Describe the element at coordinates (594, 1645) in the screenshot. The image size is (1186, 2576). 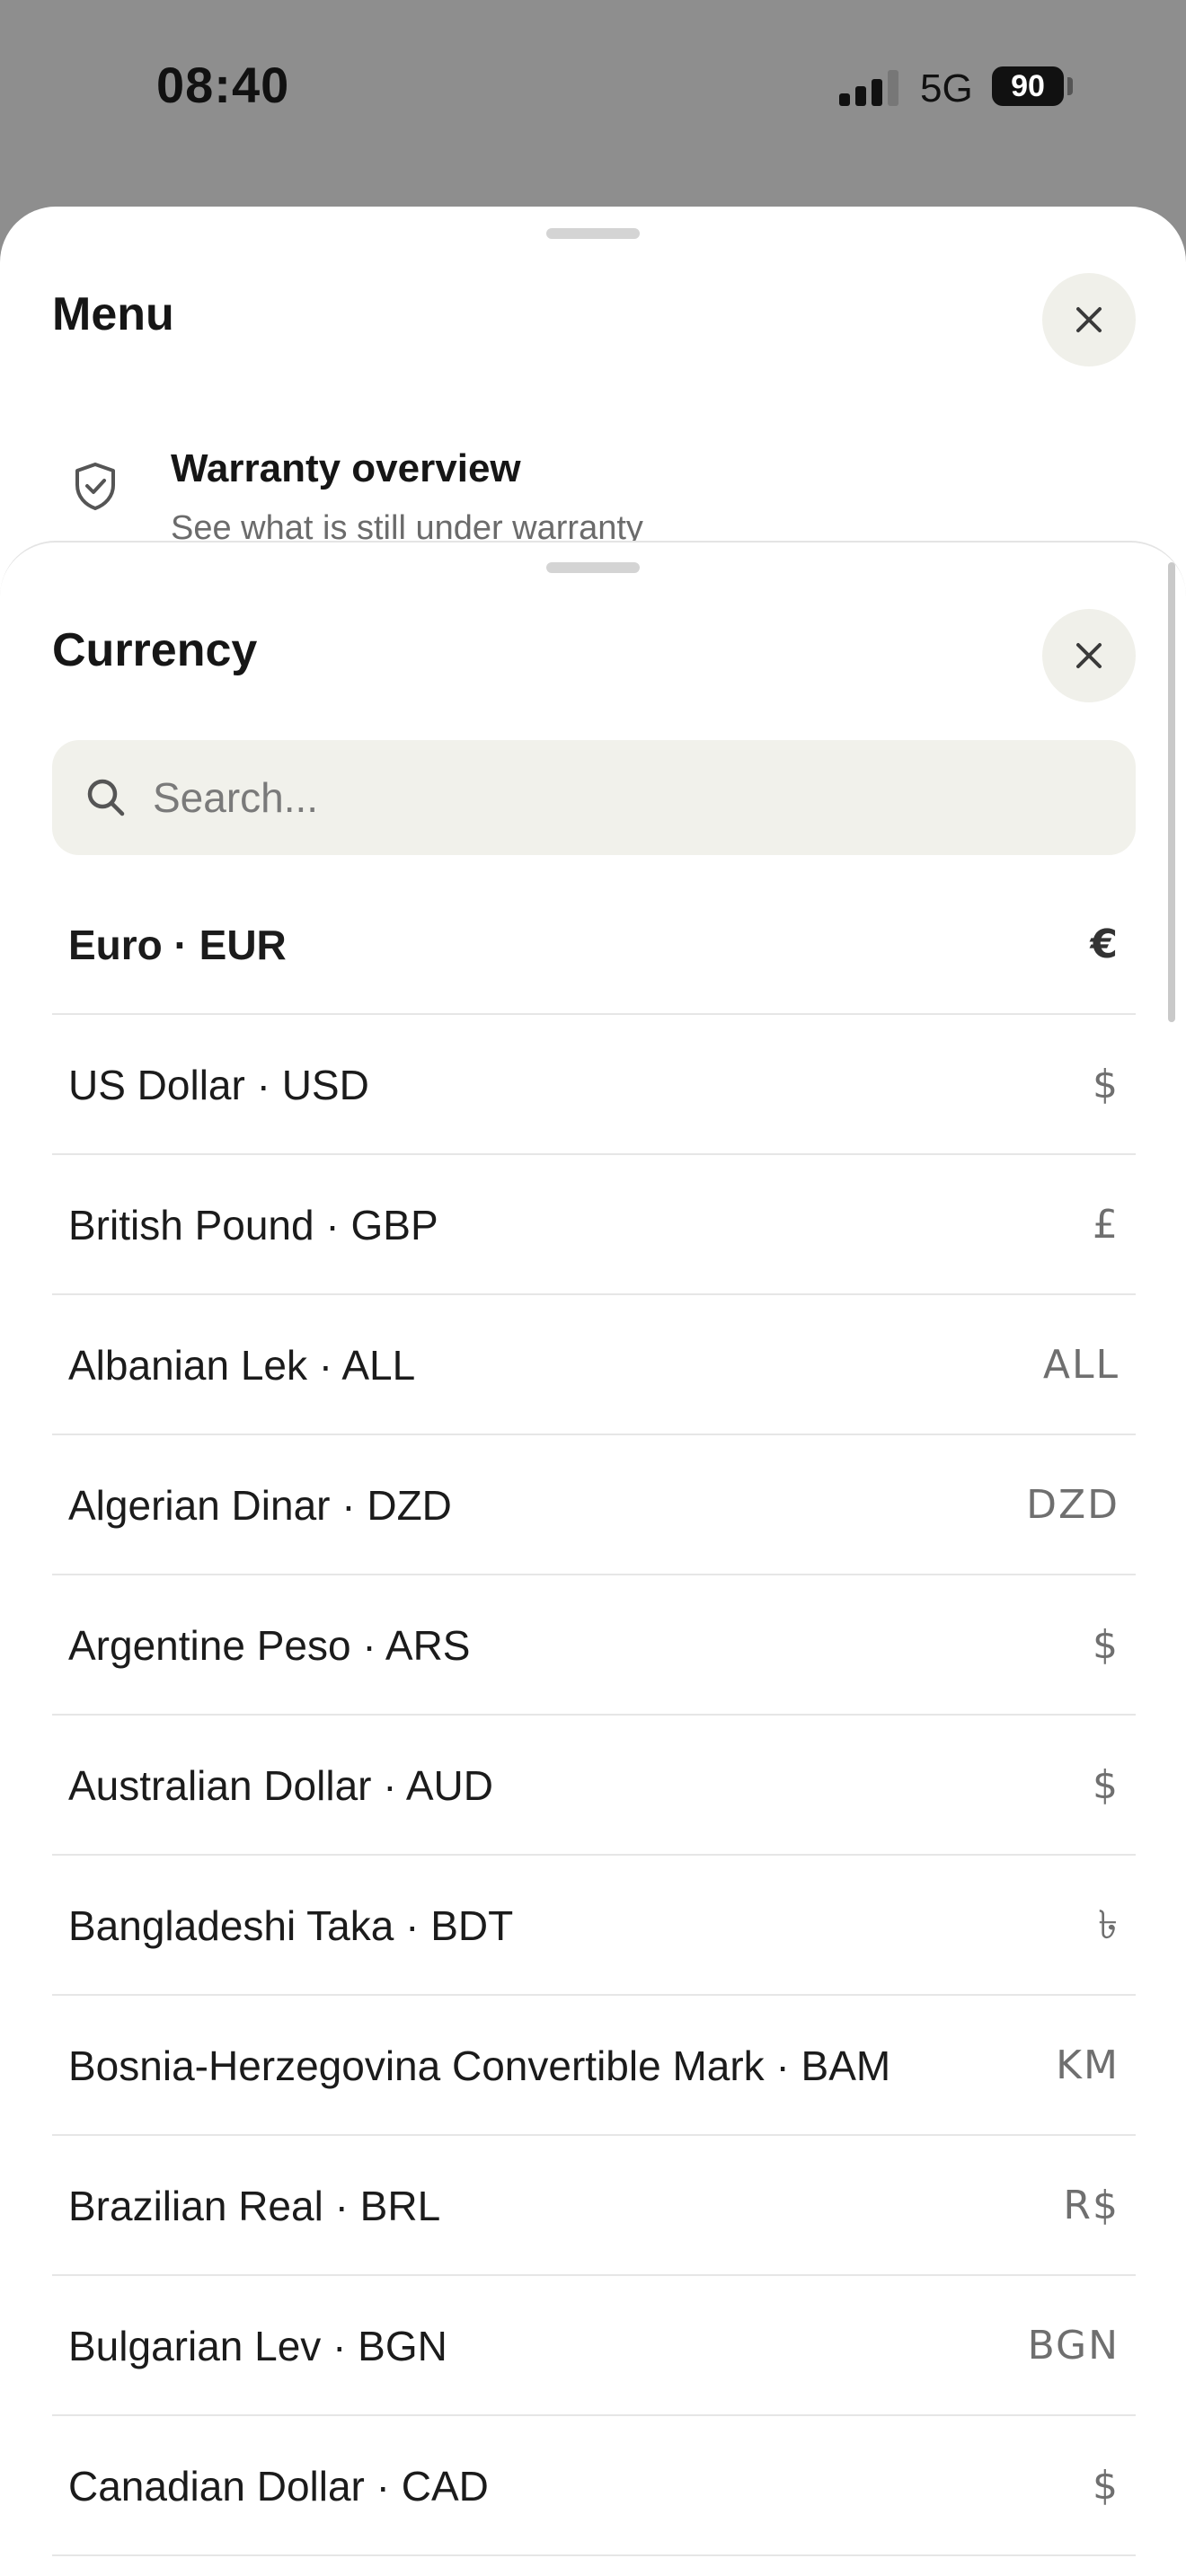
I see `currency-option-ars: Argentine Peso · ARS $` at that location.